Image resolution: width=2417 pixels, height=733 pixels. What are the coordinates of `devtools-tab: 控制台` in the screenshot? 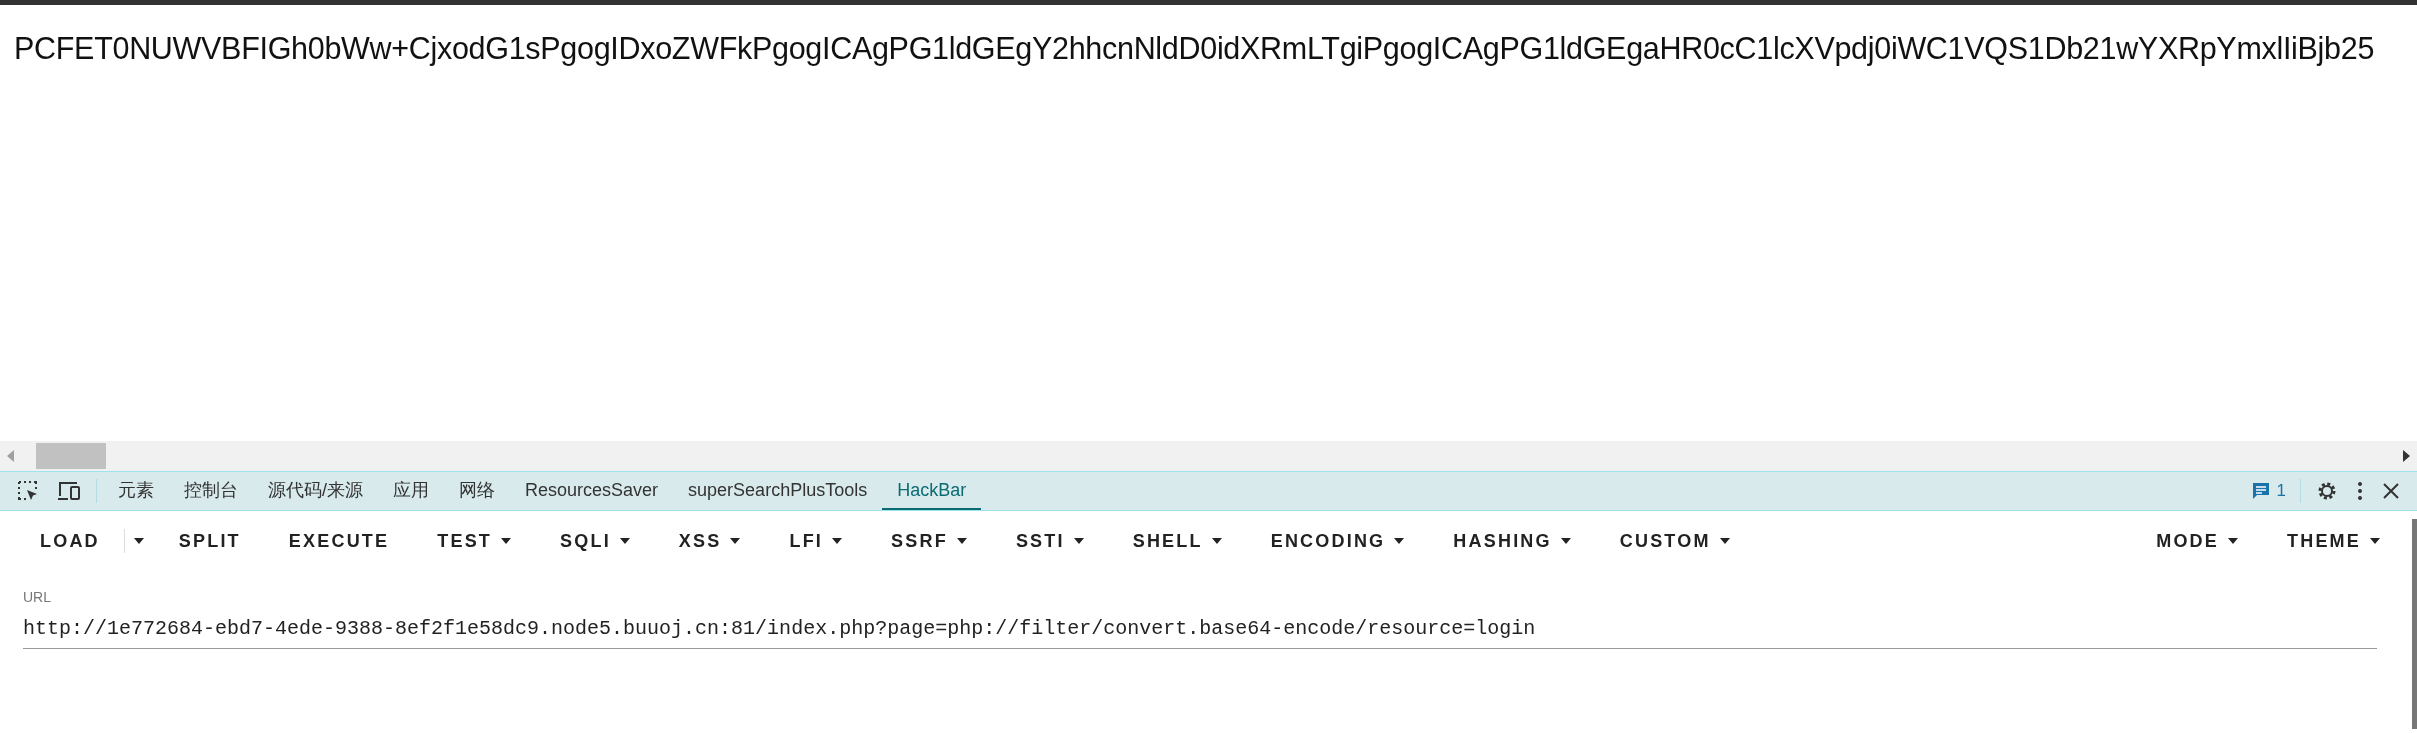 It's located at (211, 491).